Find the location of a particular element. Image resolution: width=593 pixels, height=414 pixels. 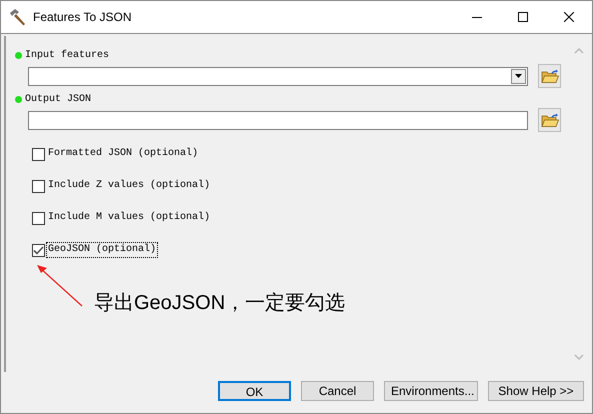

annotation-text: 导出GeoJSON，一定要勾选 is located at coordinates (220, 303).